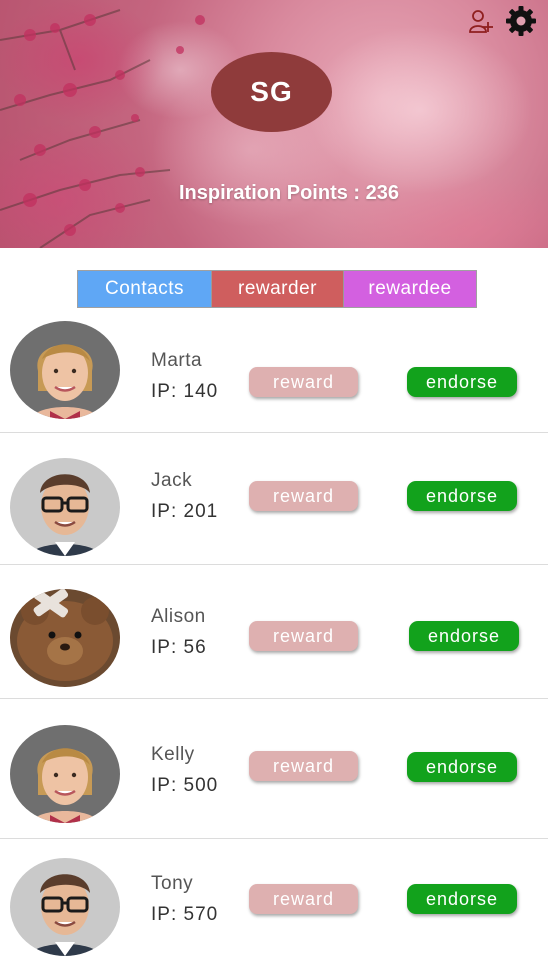 This screenshot has height=980, width=548. I want to click on contact-name: Marta, so click(177, 360).